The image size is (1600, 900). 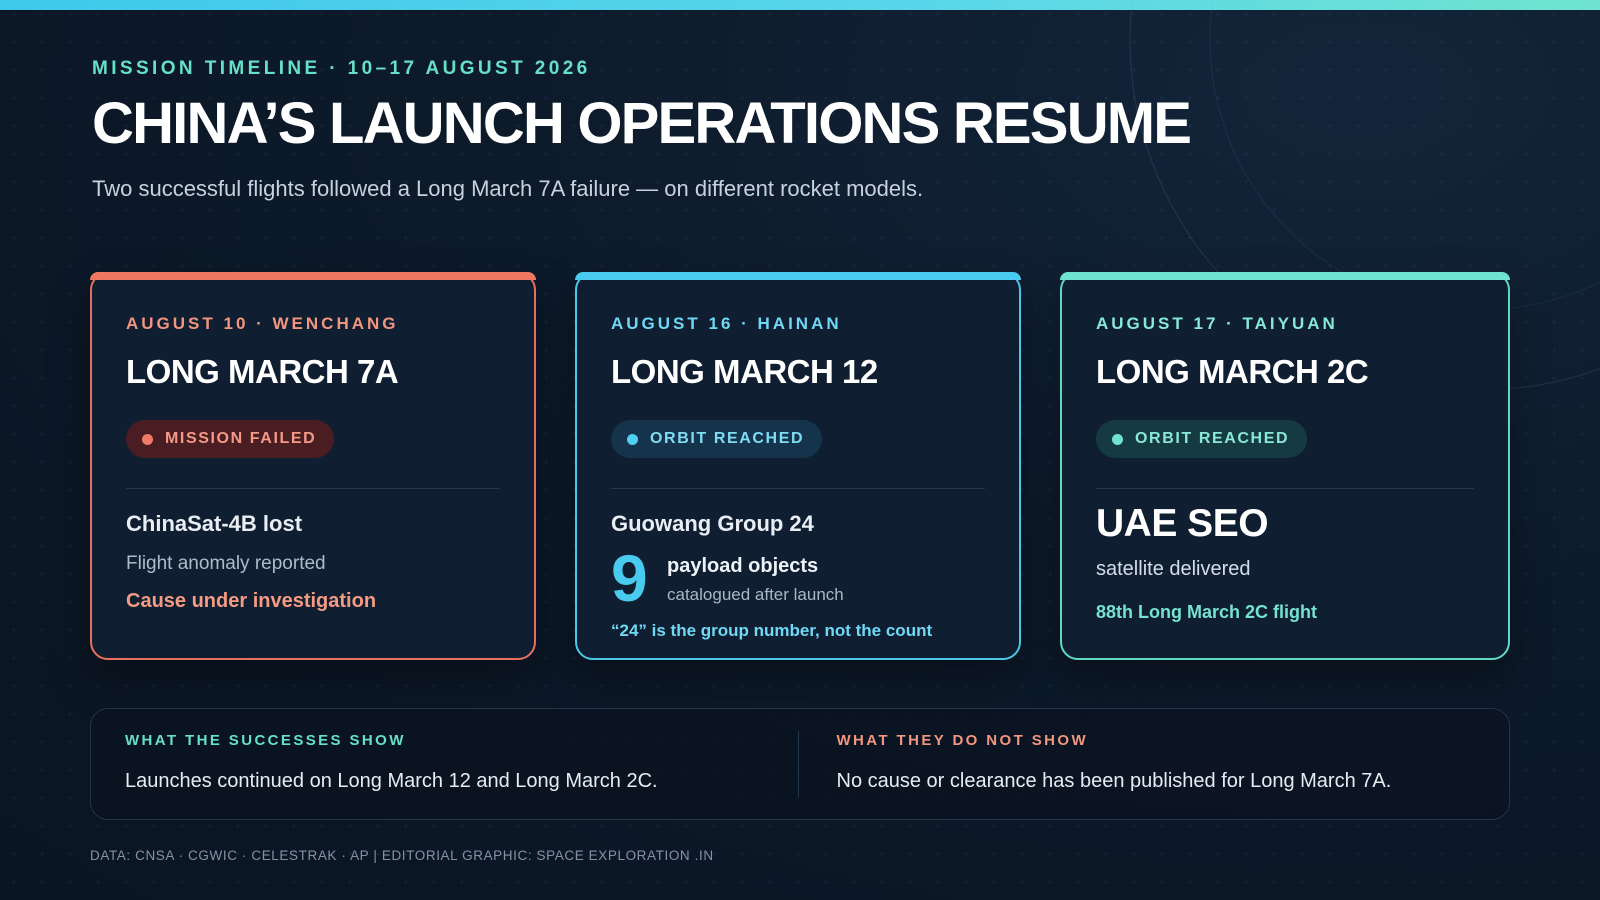 I want to click on payload-name: ChinaSat-4B lost, so click(x=214, y=523).